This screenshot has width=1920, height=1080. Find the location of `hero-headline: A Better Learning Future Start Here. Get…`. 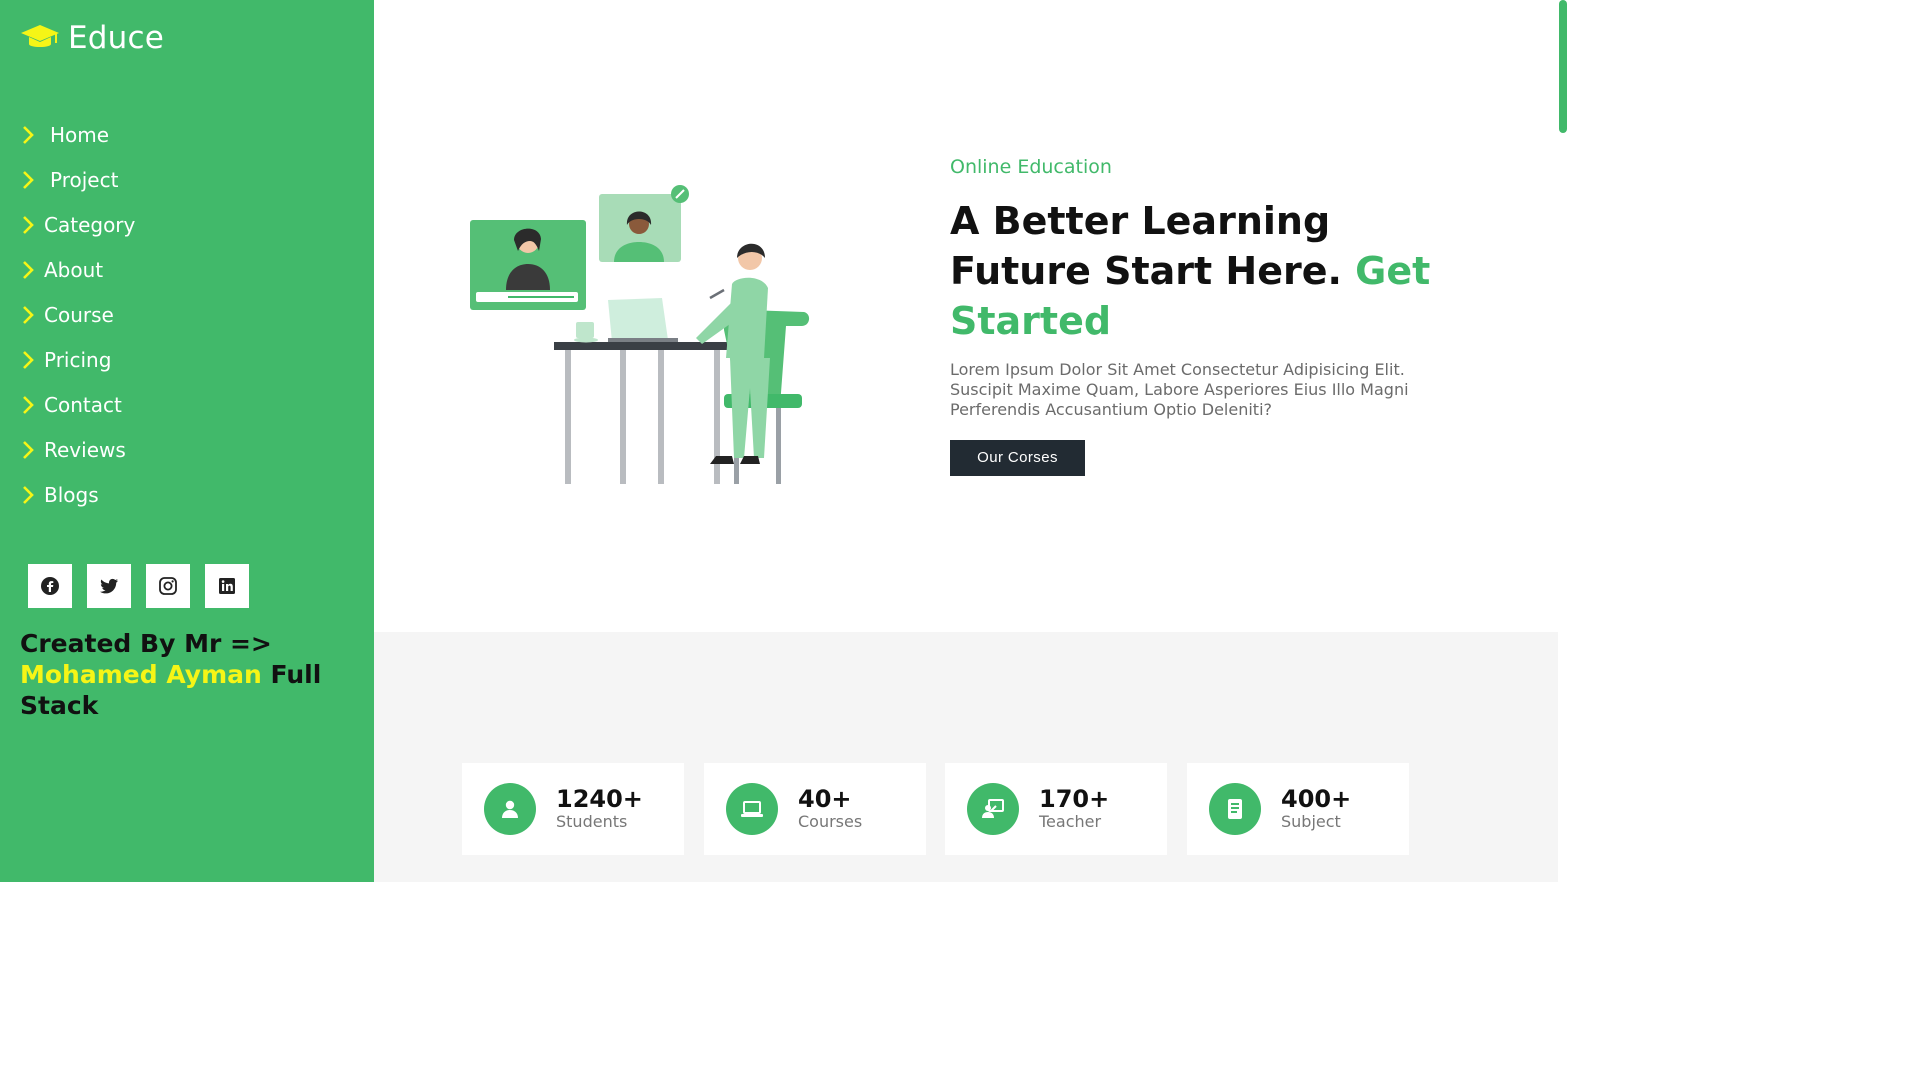

hero-headline: A Better Learning Future Start Here. Get… is located at coordinates (1200, 271).